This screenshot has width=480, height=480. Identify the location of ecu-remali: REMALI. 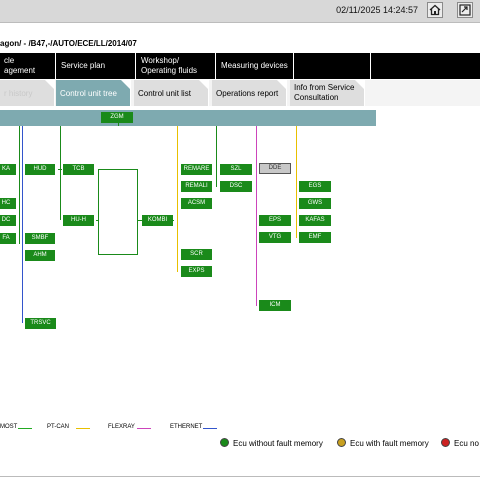
(196, 186).